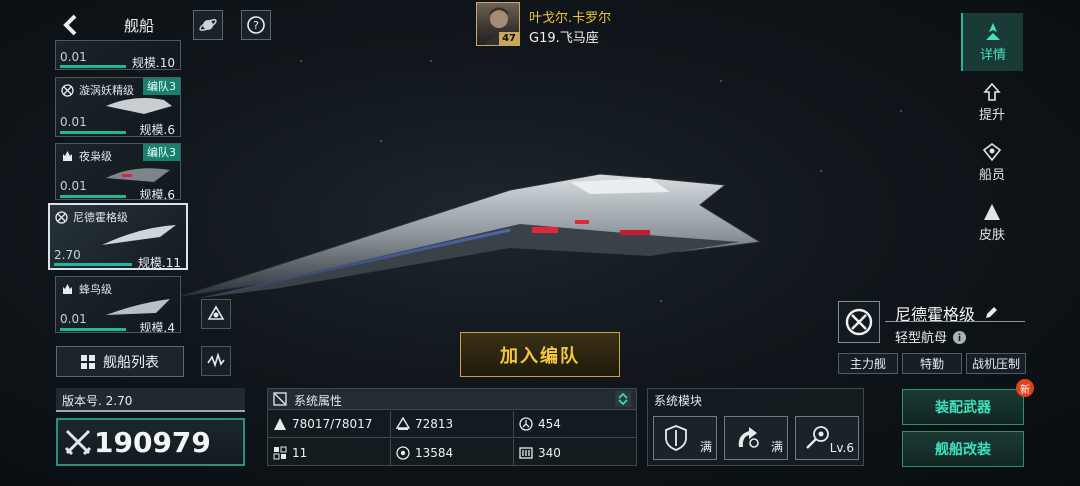 This screenshot has height=486, width=1080. Describe the element at coordinates (996, 363) in the screenshot. I see `tag-fighter-suppression: 战机压制` at that location.